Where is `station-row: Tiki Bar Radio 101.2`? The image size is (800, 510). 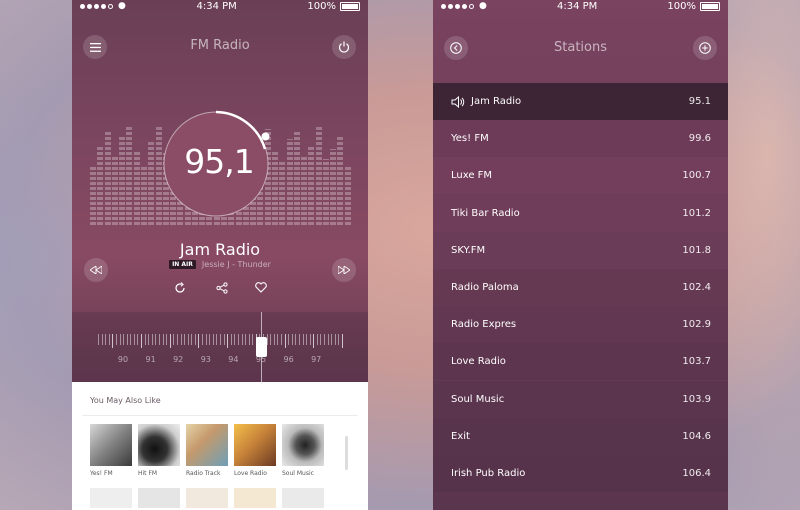
station-row: Tiki Bar Radio 101.2 is located at coordinates (580, 213).